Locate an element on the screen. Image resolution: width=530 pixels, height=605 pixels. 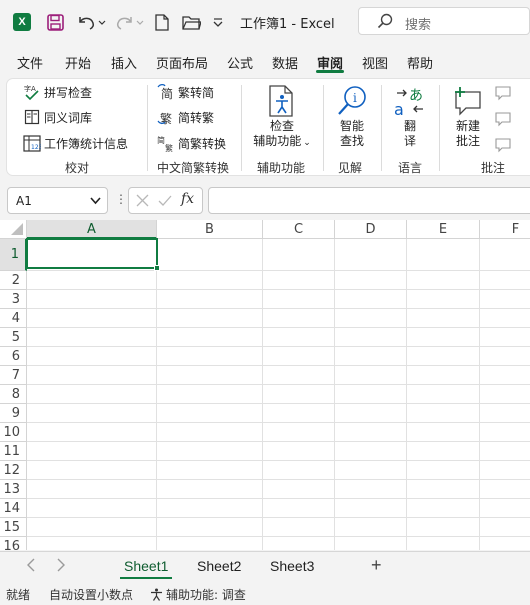
chinese-conversion-icon: 简繁 is located at coordinates (166, 143).